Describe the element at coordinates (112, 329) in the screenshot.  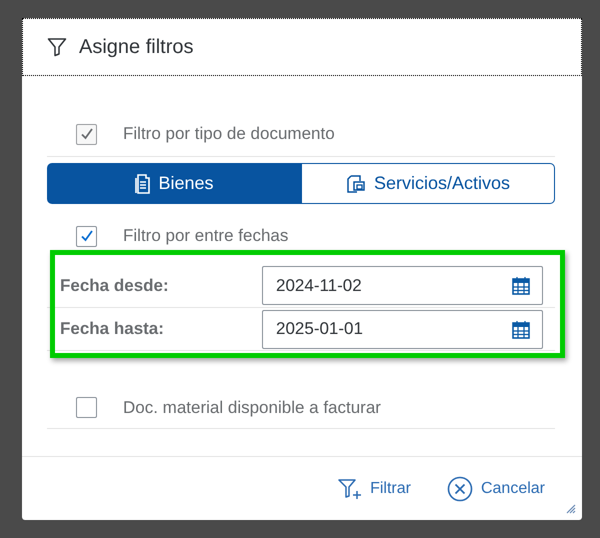
I see `field-label: Fecha hasta:` at that location.